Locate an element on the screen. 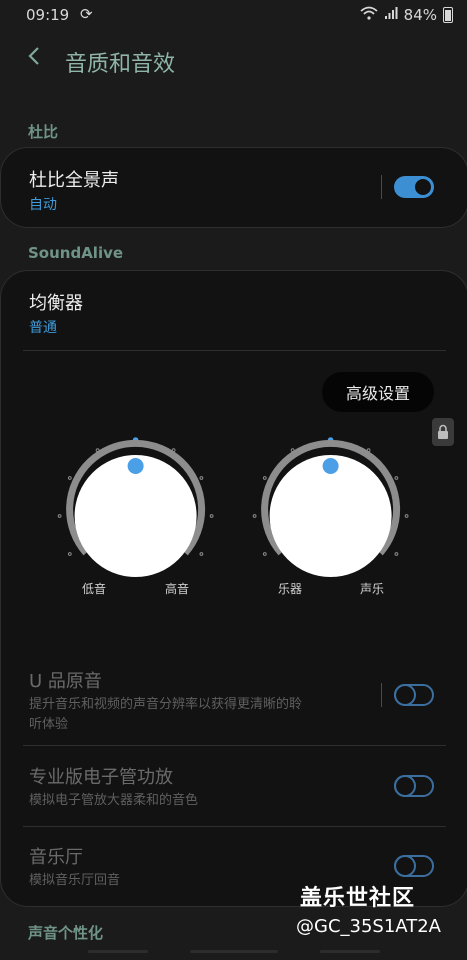  section-dolby: 杜比 is located at coordinates (43, 132).